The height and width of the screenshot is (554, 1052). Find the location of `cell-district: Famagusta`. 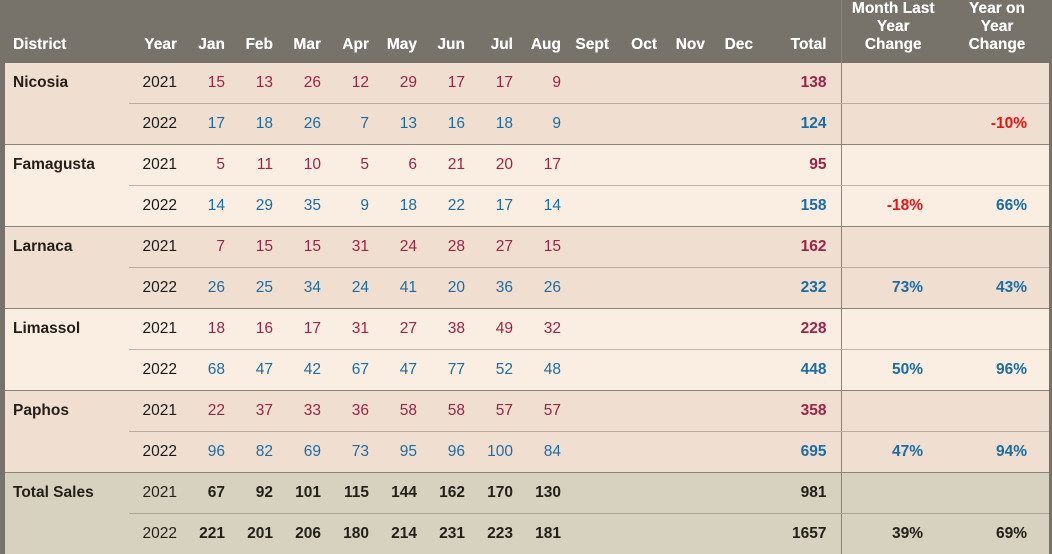

cell-district: Famagusta is located at coordinates (67, 165).